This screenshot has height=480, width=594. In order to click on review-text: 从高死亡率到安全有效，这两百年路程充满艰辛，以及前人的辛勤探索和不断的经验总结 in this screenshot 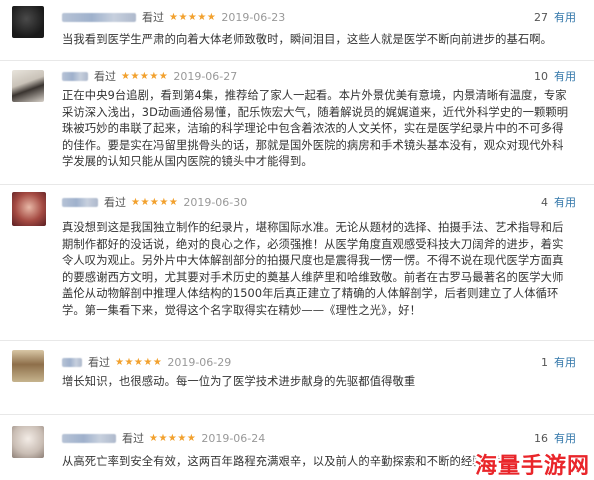, I will do `click(284, 461)`.